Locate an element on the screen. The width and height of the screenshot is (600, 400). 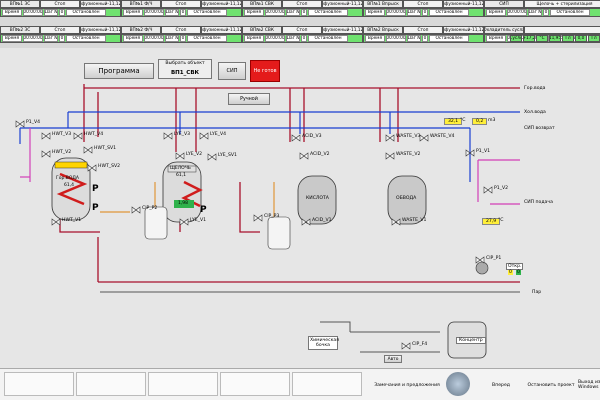
unit-name: ВП№2 СВК is located at coordinates (262, 30).